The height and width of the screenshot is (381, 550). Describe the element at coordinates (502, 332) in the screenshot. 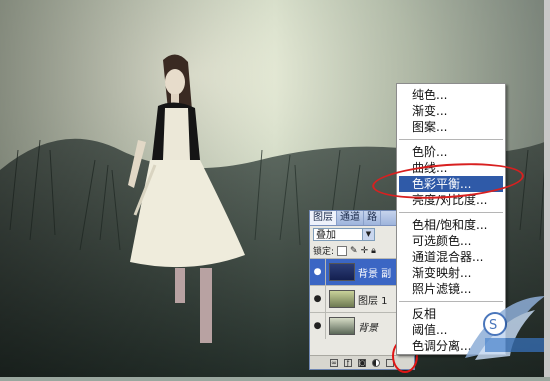

I see `watermark-logo: S` at that location.